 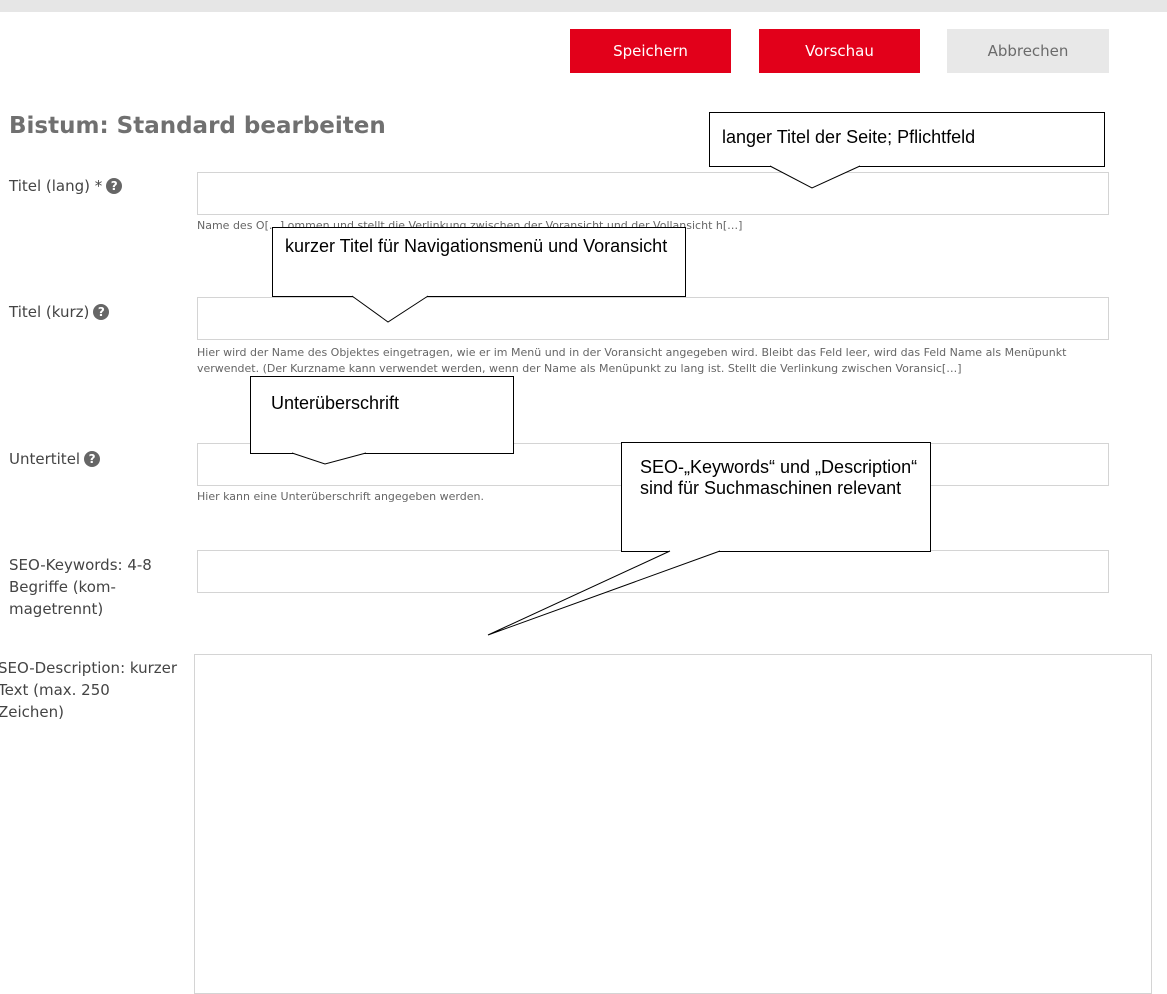 What do you see at coordinates (653, 193) in the screenshot?
I see `title-long-input` at bounding box center [653, 193].